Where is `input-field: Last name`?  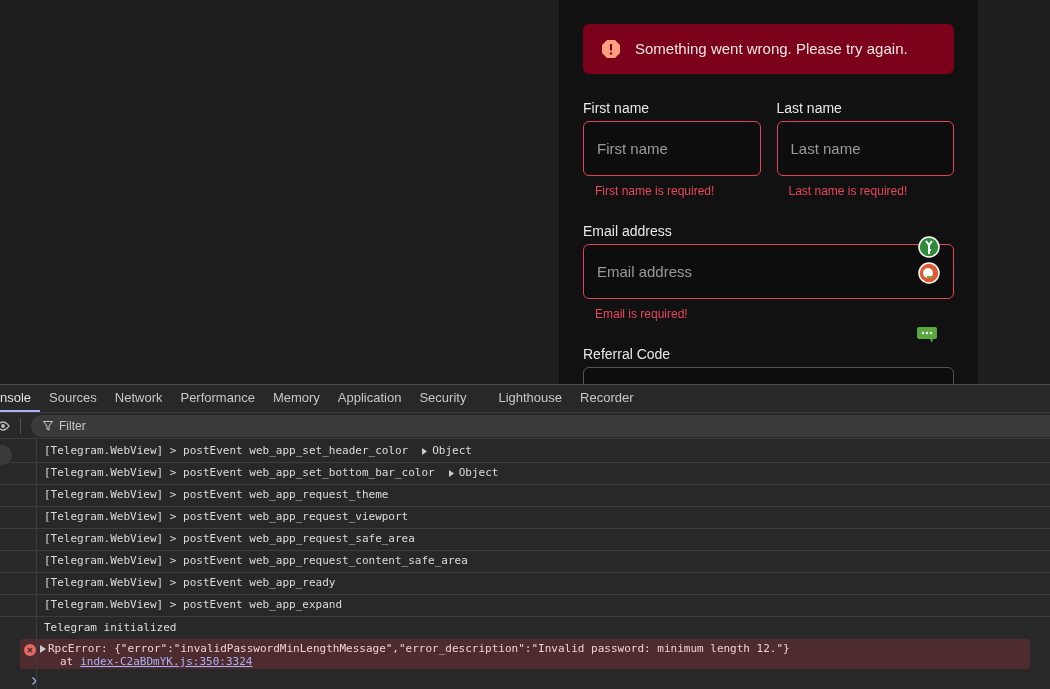 input-field: Last name is located at coordinates (865, 148).